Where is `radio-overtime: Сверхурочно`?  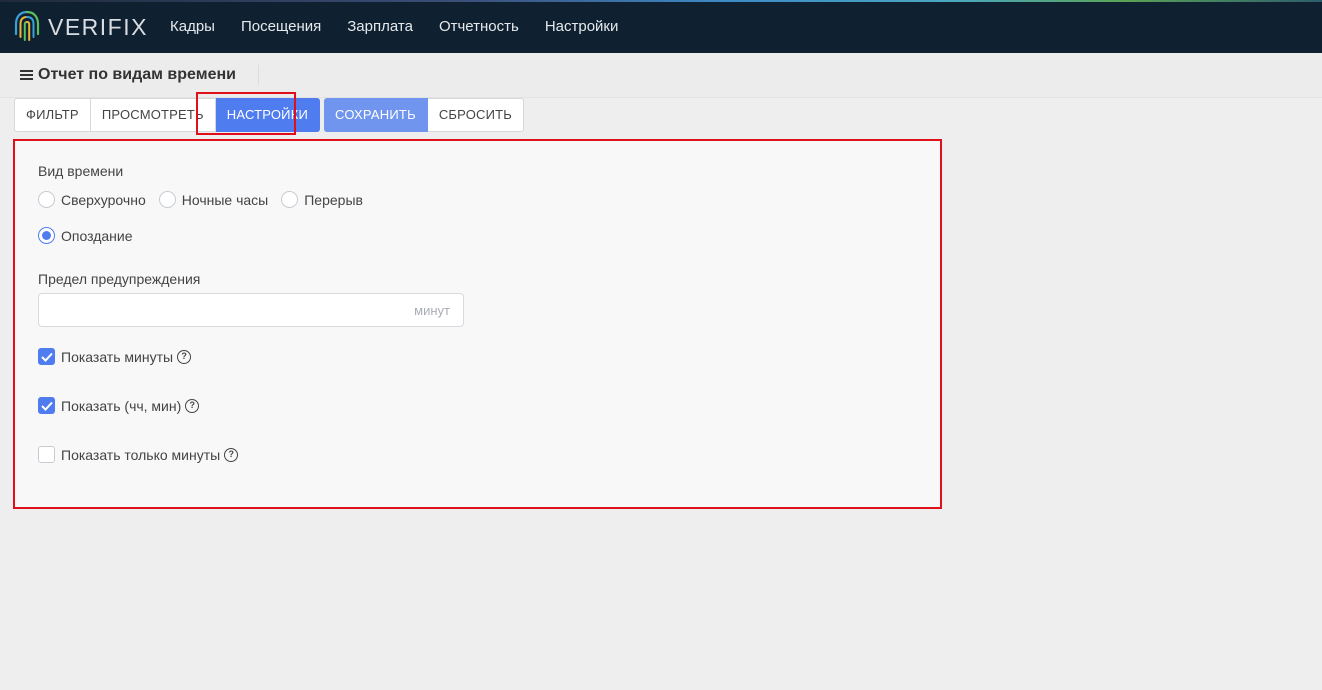 radio-overtime: Сверхурочно is located at coordinates (92, 199).